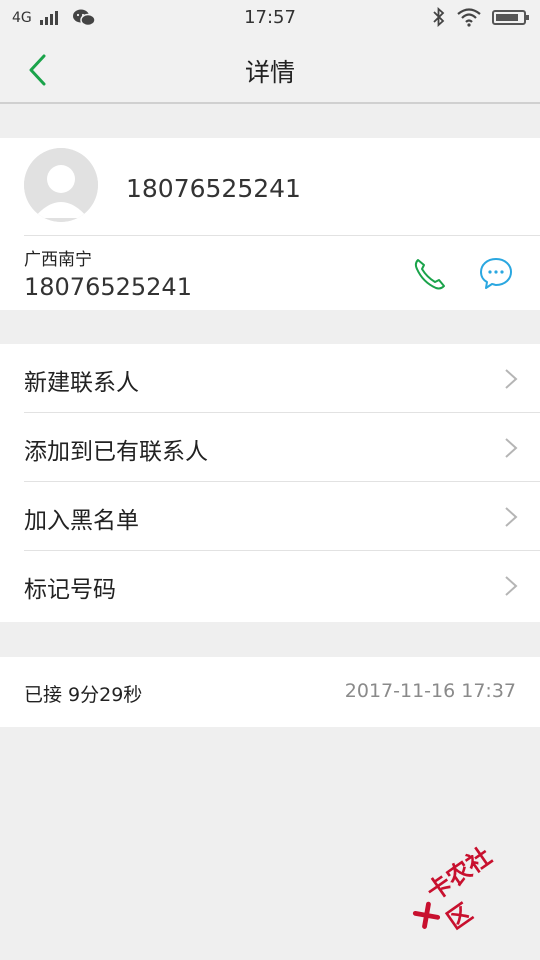  Describe the element at coordinates (270, 18) in the screenshot. I see `status-bar: 4G 17:57` at that location.